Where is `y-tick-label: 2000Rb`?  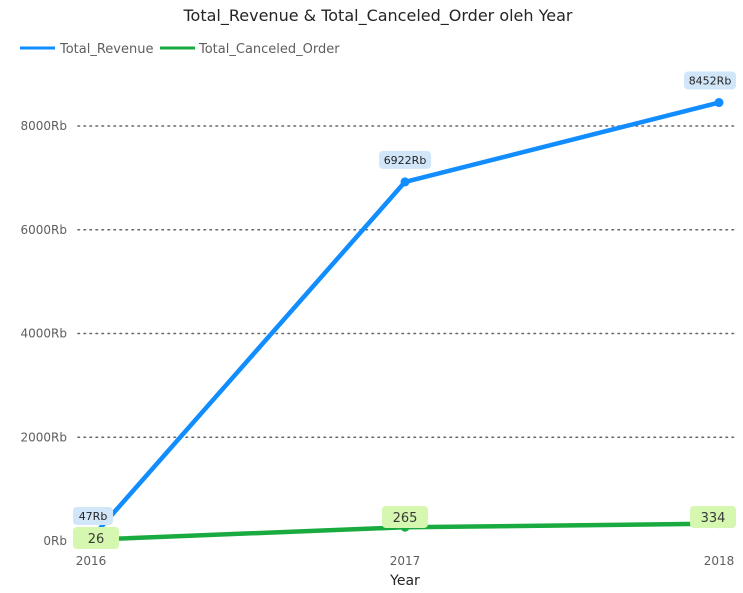 y-tick-label: 2000Rb is located at coordinates (44, 437).